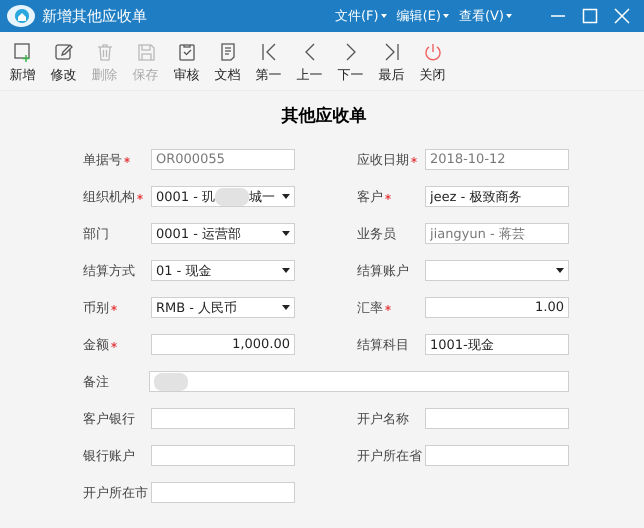 Image resolution: width=644 pixels, height=528 pixels. I want to click on field-label: 结算方式, so click(109, 271).